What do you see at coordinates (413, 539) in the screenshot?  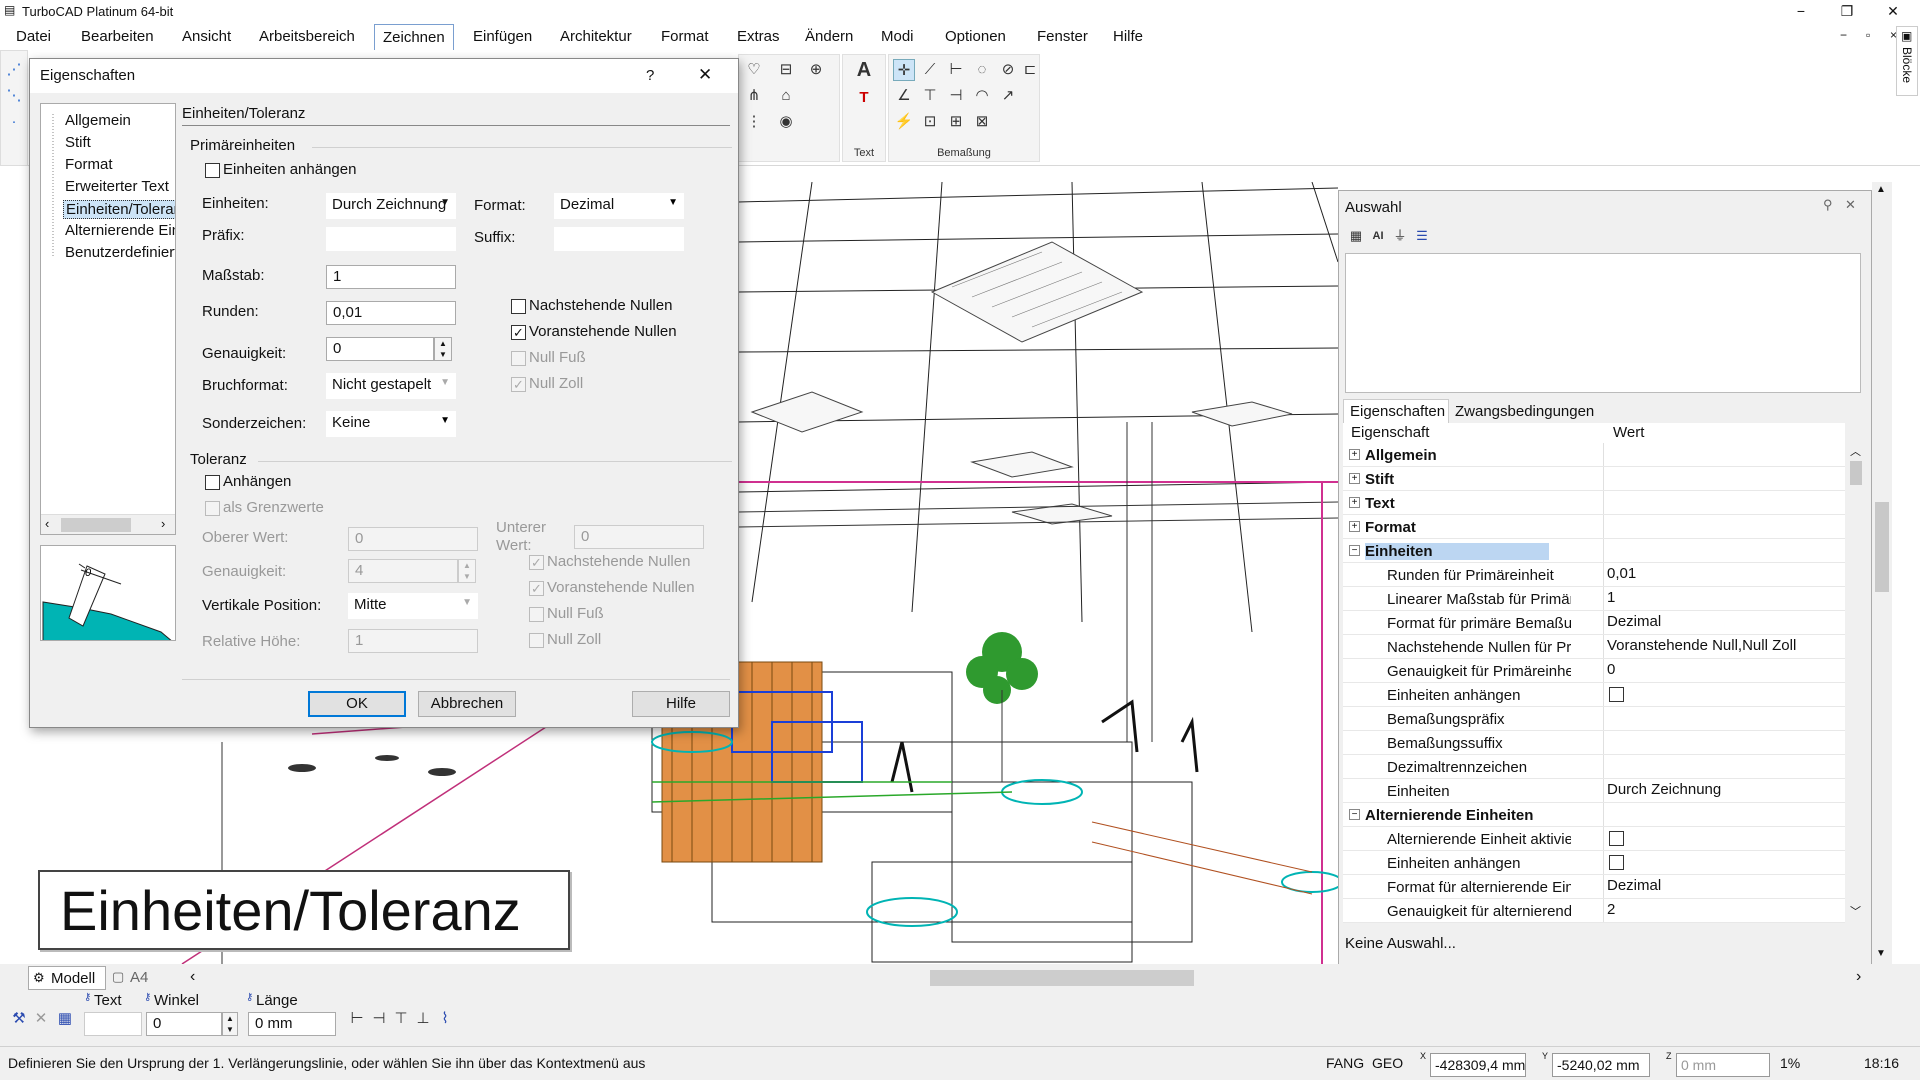 I see `upper-value-input: 0` at bounding box center [413, 539].